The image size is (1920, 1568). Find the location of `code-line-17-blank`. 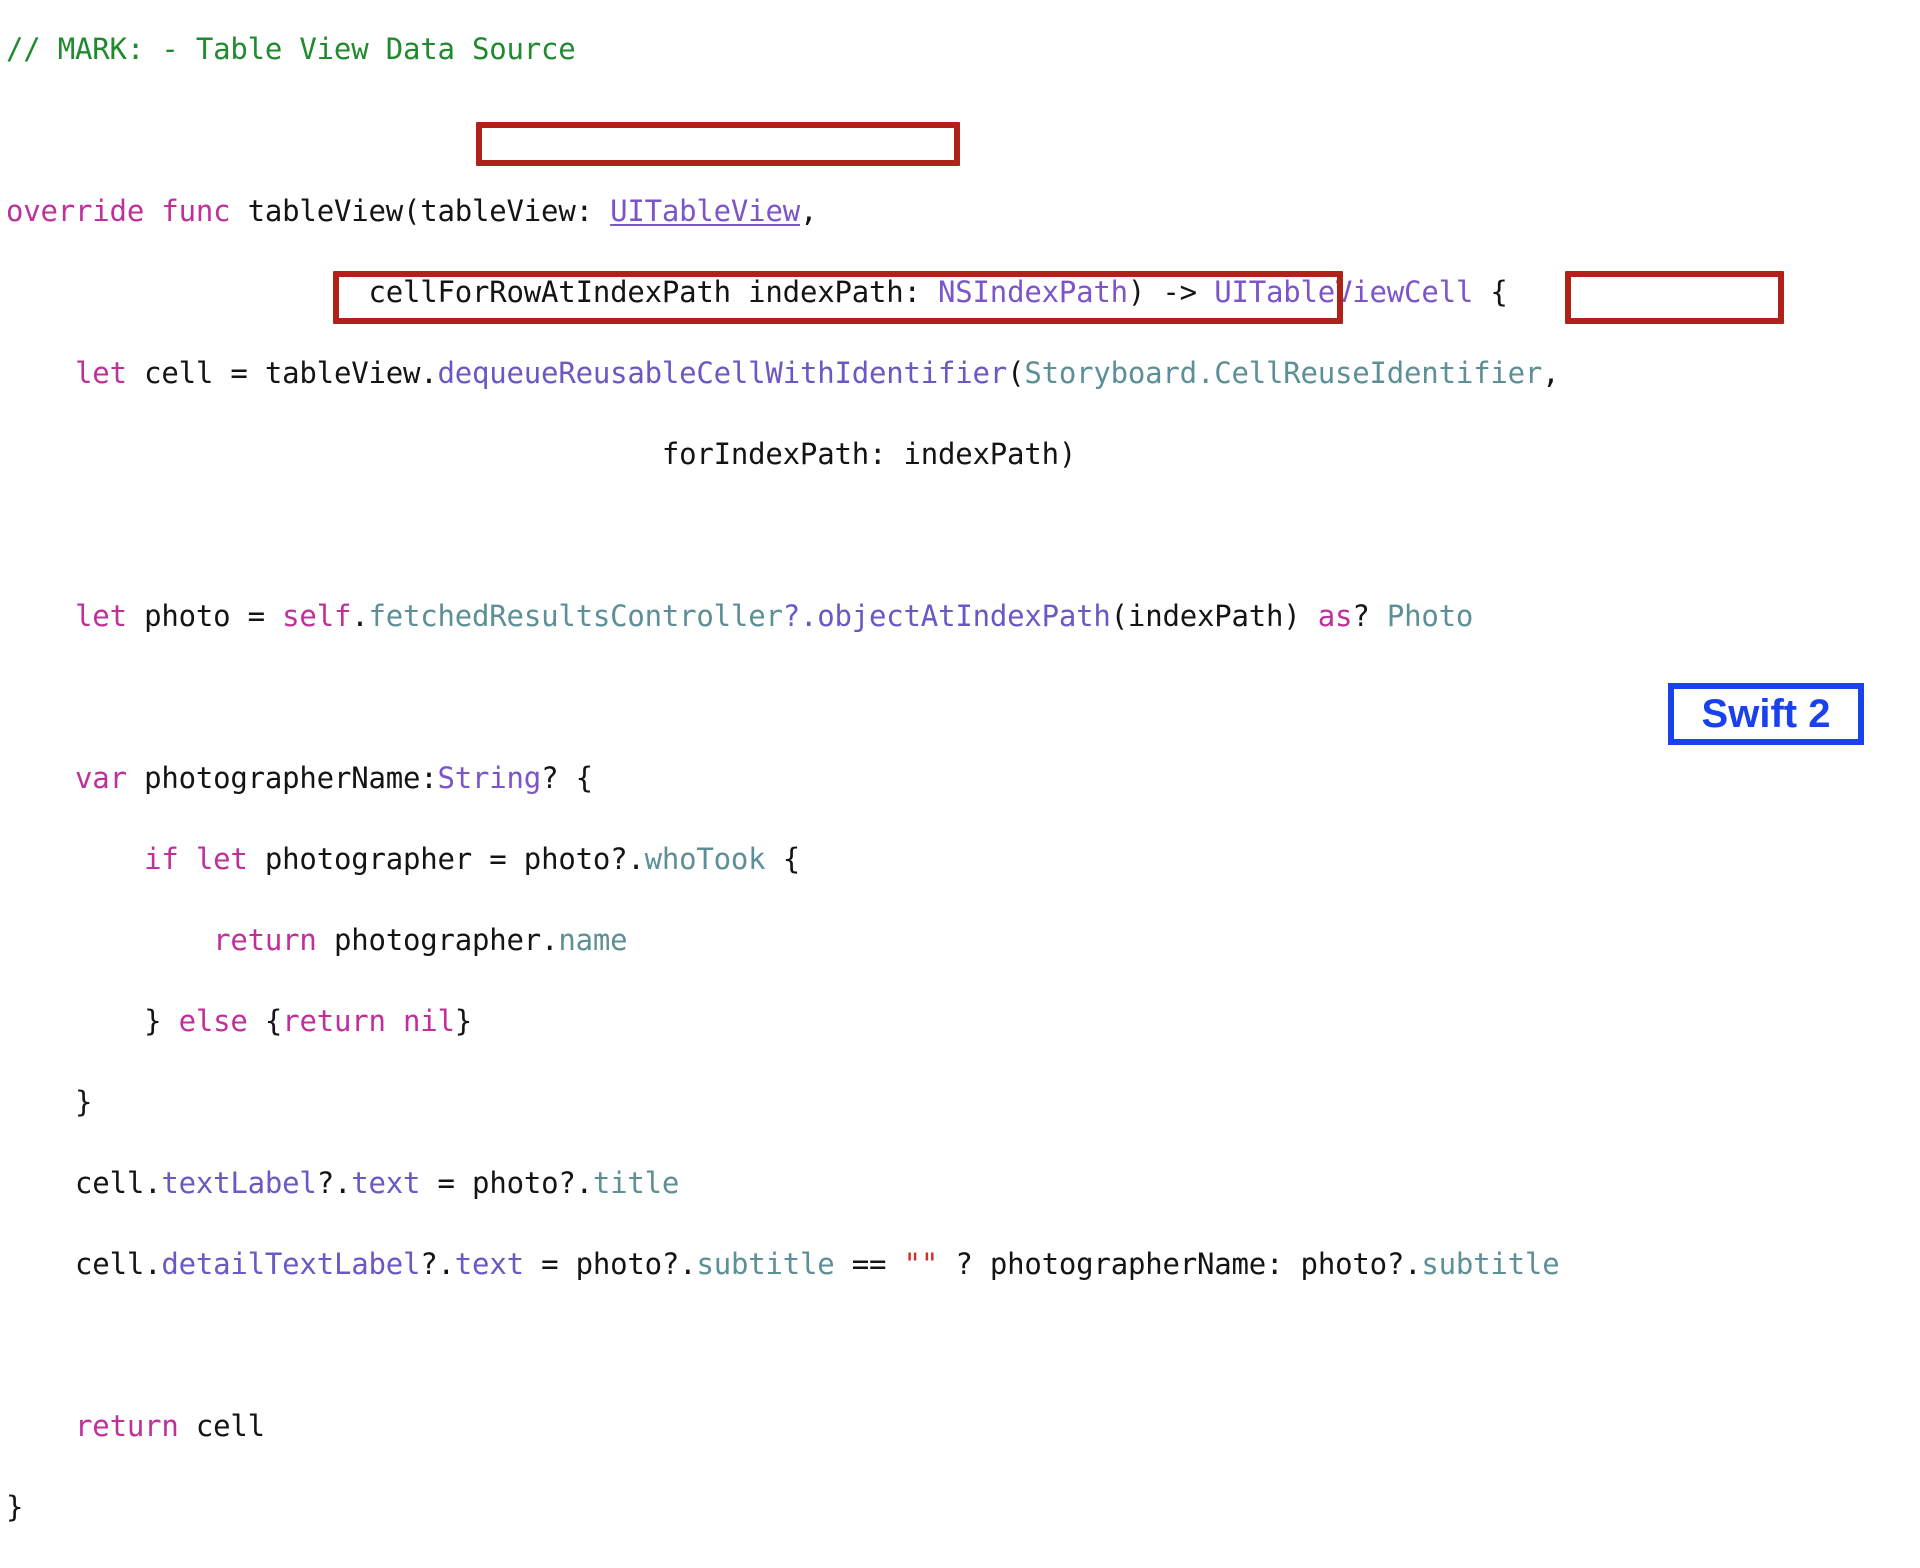

code-line-17-blank is located at coordinates (782, 1345).